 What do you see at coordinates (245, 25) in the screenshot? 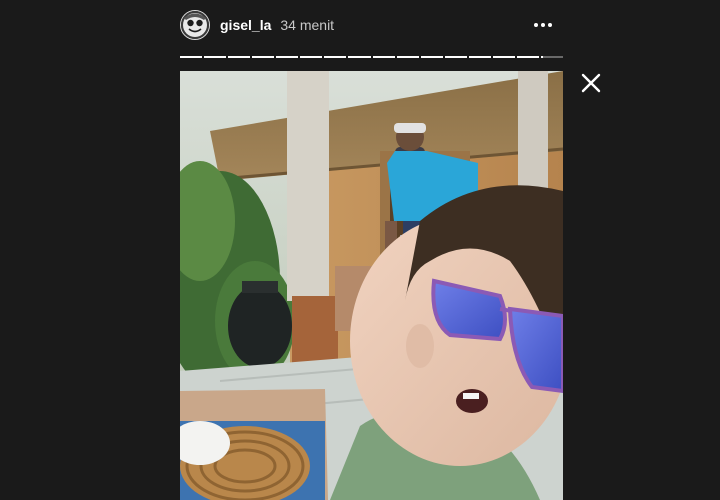
I see `username-link: gisel_la` at bounding box center [245, 25].